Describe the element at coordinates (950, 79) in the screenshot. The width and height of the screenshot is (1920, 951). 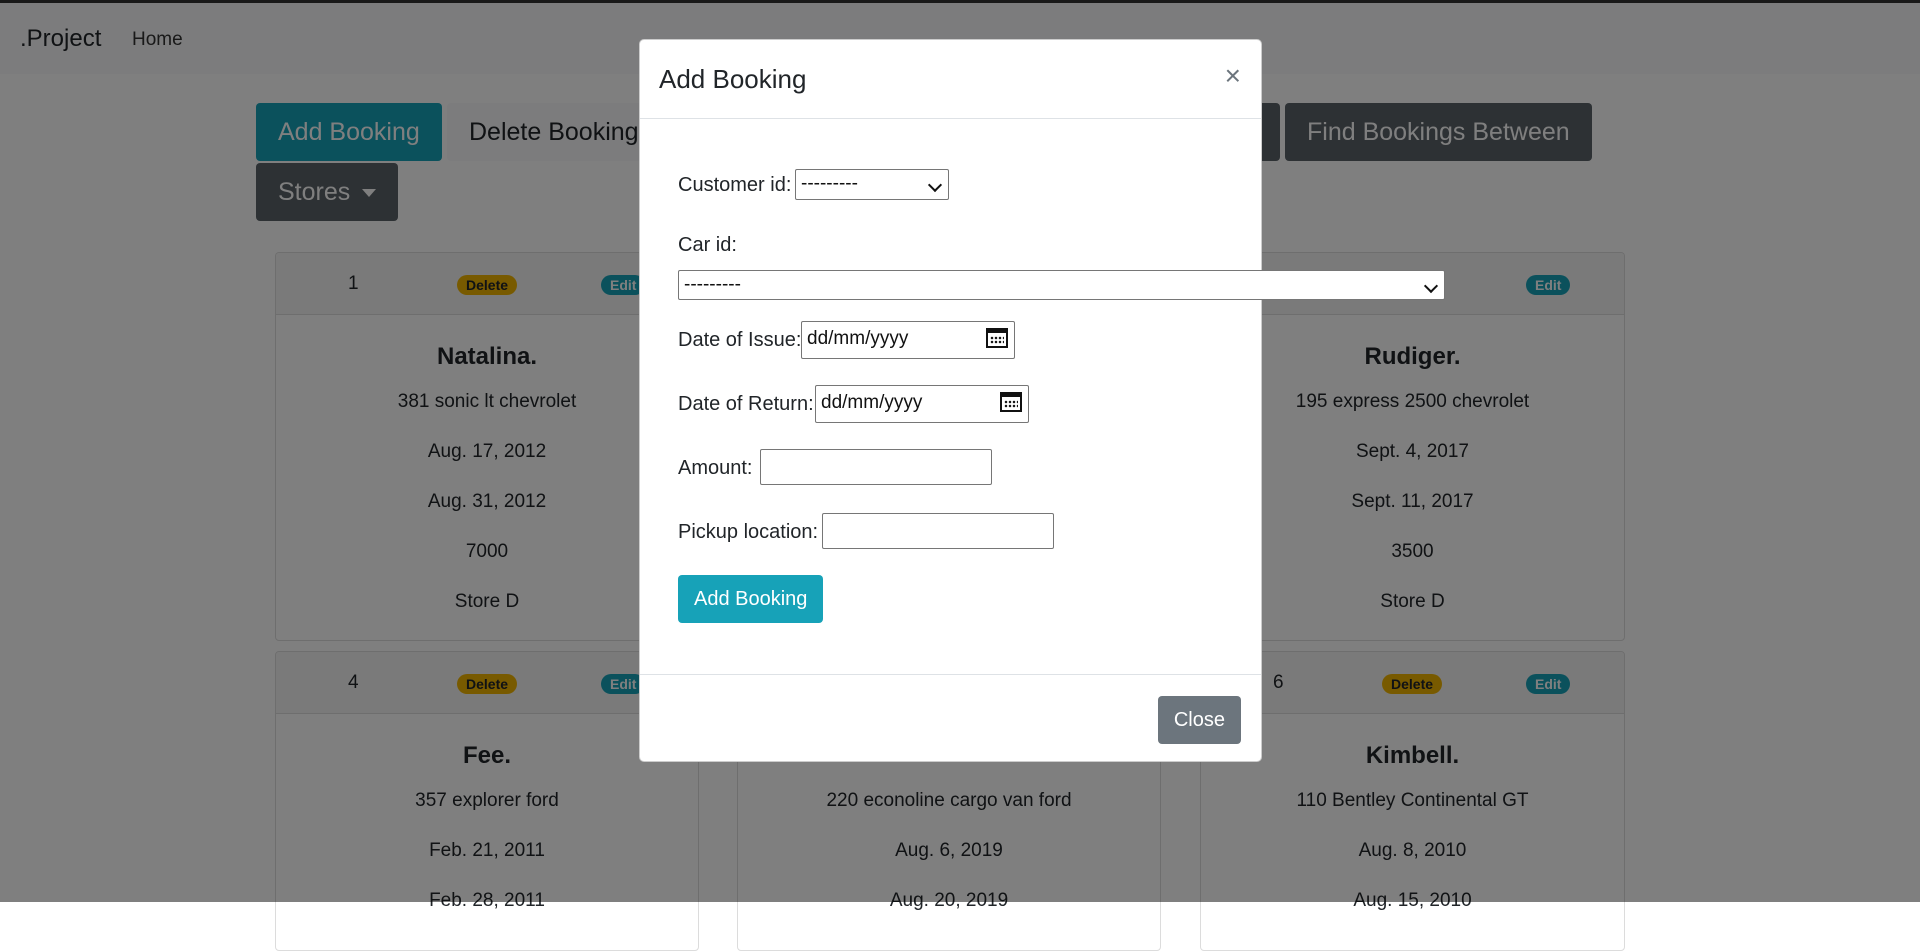
I see `modal-header: Add Booking ×` at that location.